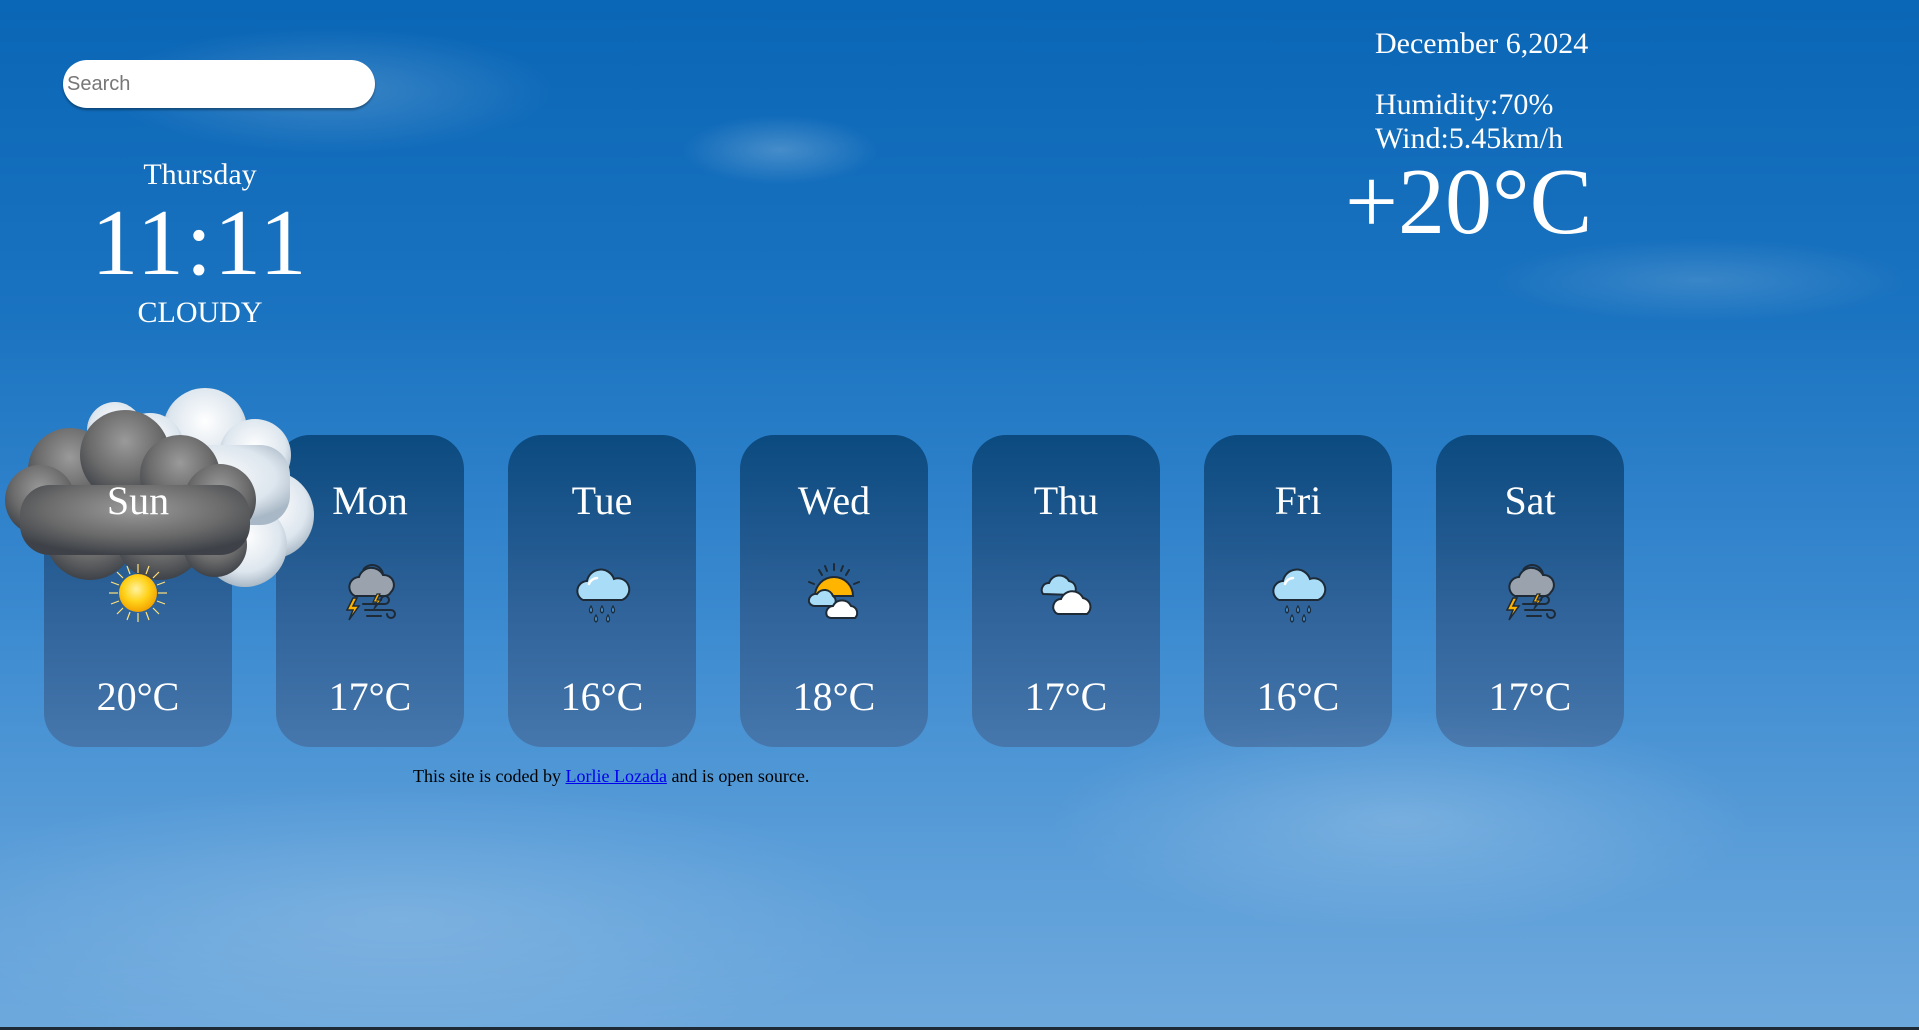 This screenshot has height=1030, width=1919. What do you see at coordinates (489, 776) in the screenshot?
I see `footer-prefix: This site is coded by` at bounding box center [489, 776].